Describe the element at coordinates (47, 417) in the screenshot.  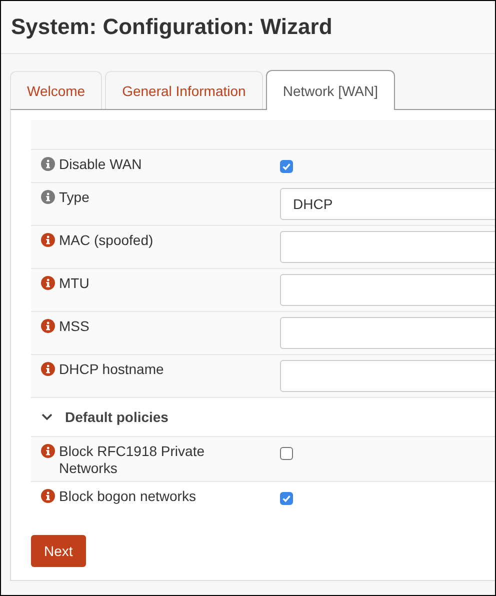
I see `chevron-icon` at that location.